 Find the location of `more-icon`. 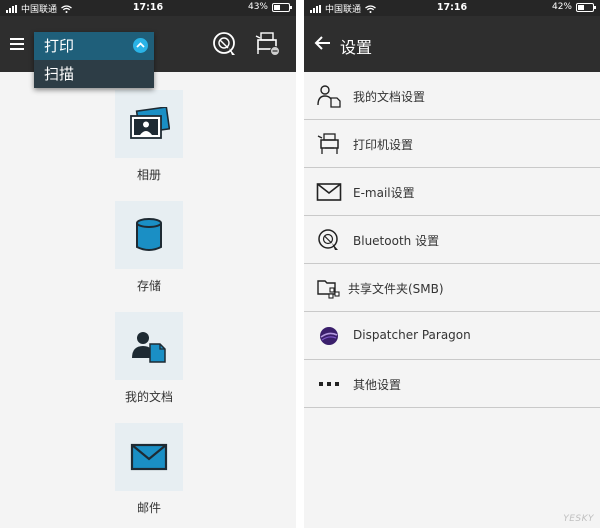

more-icon is located at coordinates (329, 384).